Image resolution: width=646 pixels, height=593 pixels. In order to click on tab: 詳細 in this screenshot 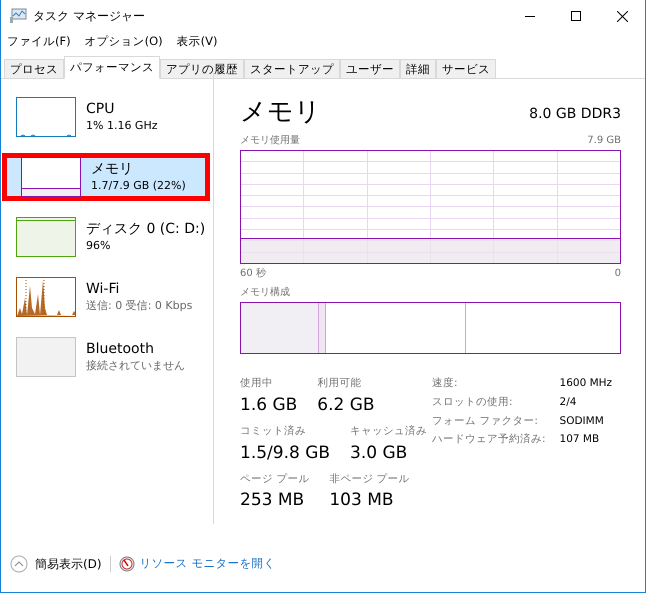, I will do `click(418, 69)`.